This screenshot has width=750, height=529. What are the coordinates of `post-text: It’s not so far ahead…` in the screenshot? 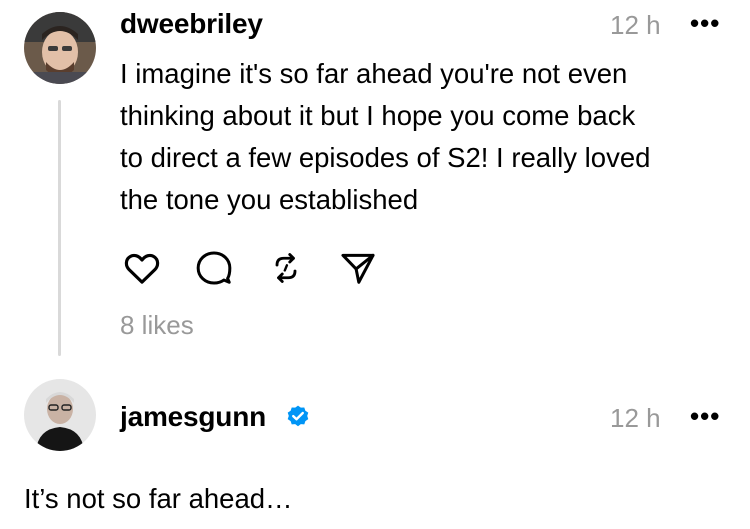 It's located at (158, 498).